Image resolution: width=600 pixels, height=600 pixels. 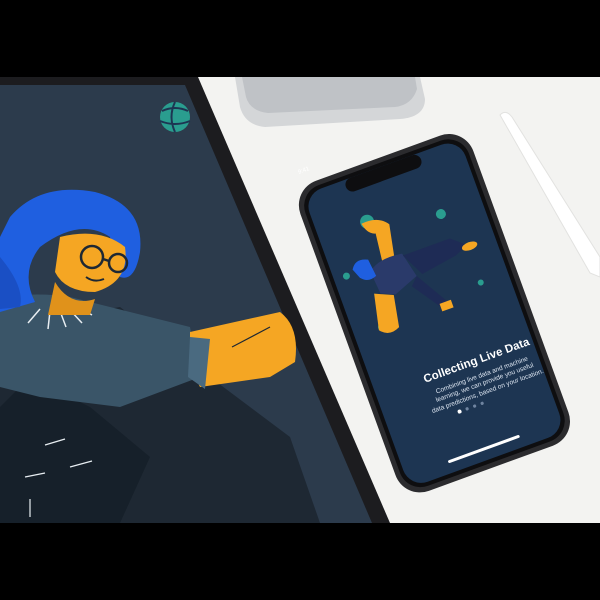 I want to click on bottom-letterbox, so click(x=300, y=561).